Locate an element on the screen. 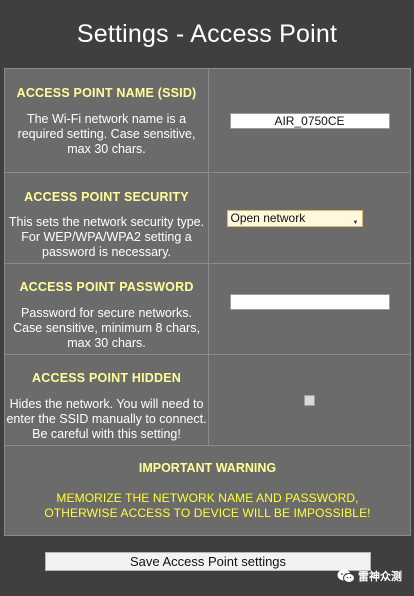 The image size is (414, 596). password-desc-line: Case sensitive, minimum 8 chars, is located at coordinates (106, 328).